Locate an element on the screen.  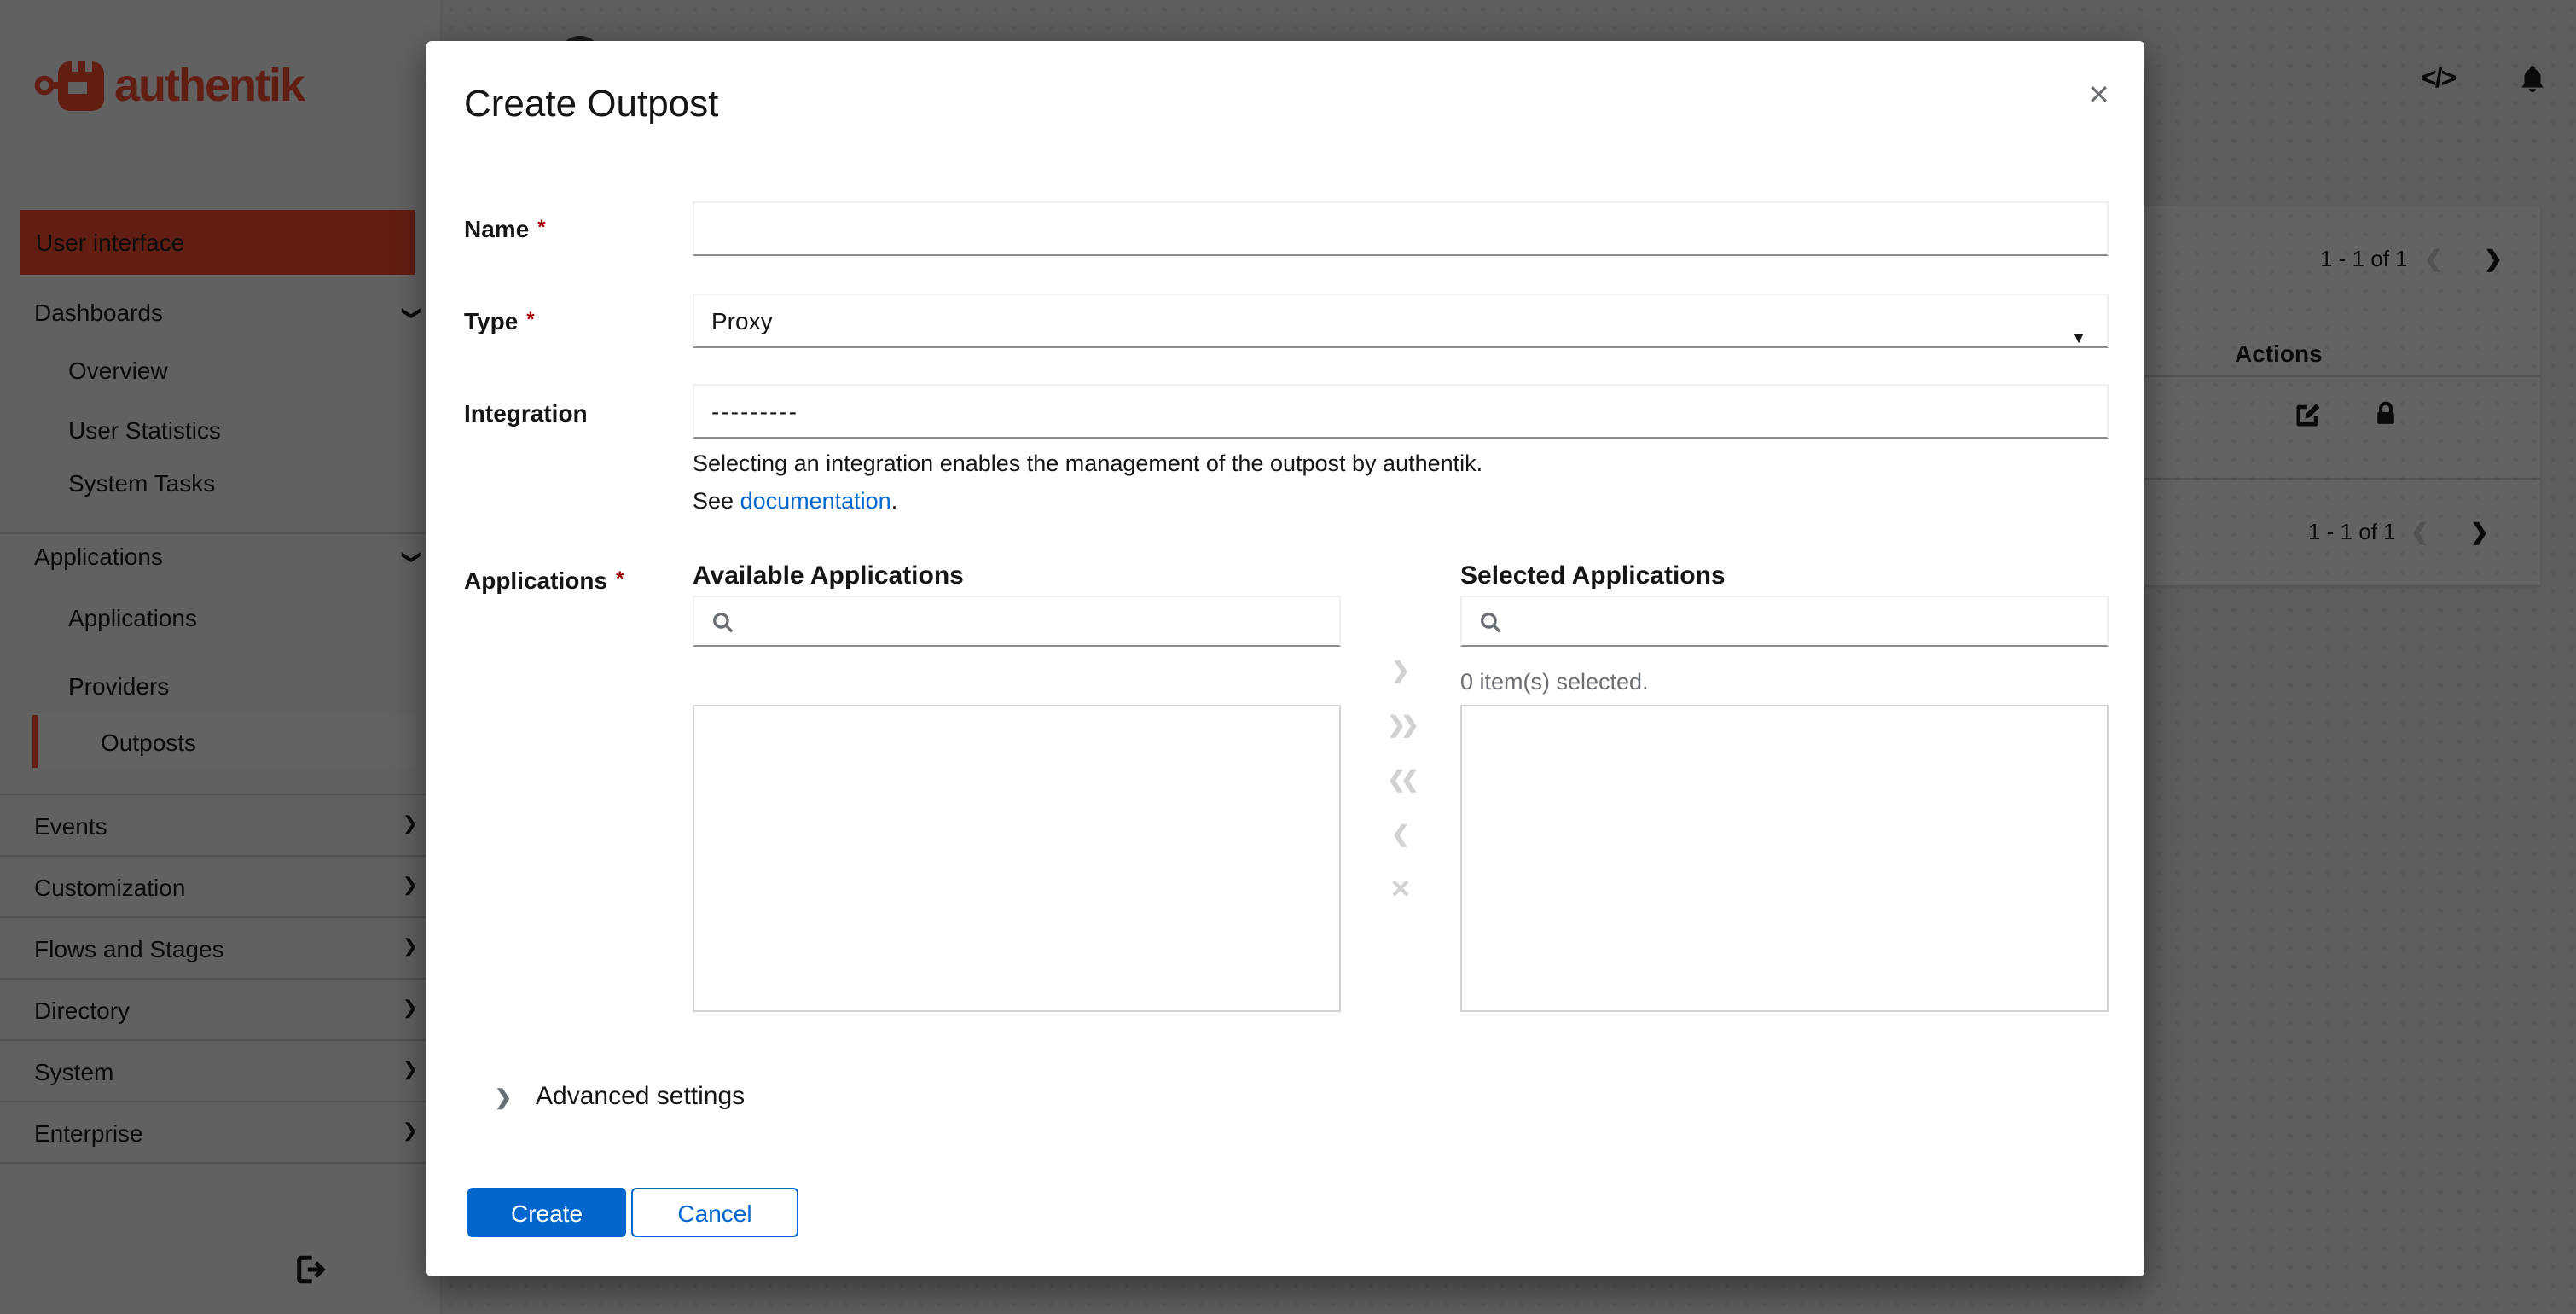
close-icon: ✕ is located at coordinates (2098, 97).